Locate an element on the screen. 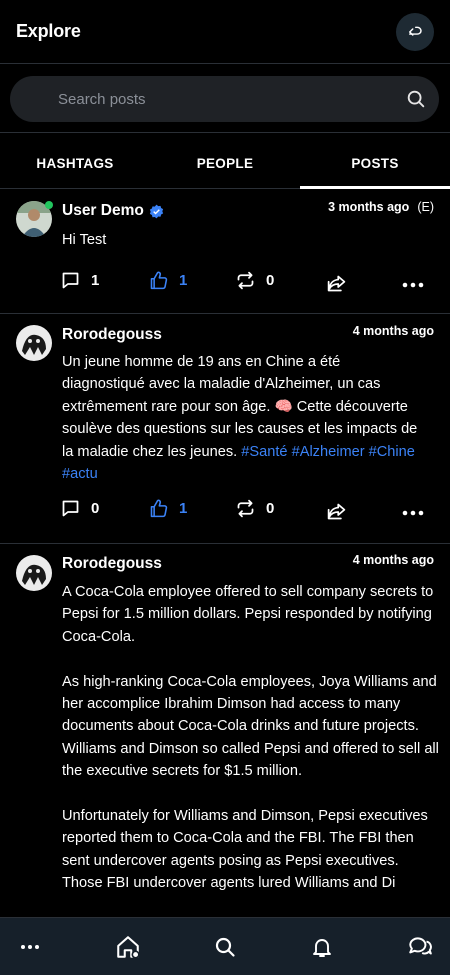 The height and width of the screenshot is (975, 450). nav-notifications is located at coordinates (322, 947).